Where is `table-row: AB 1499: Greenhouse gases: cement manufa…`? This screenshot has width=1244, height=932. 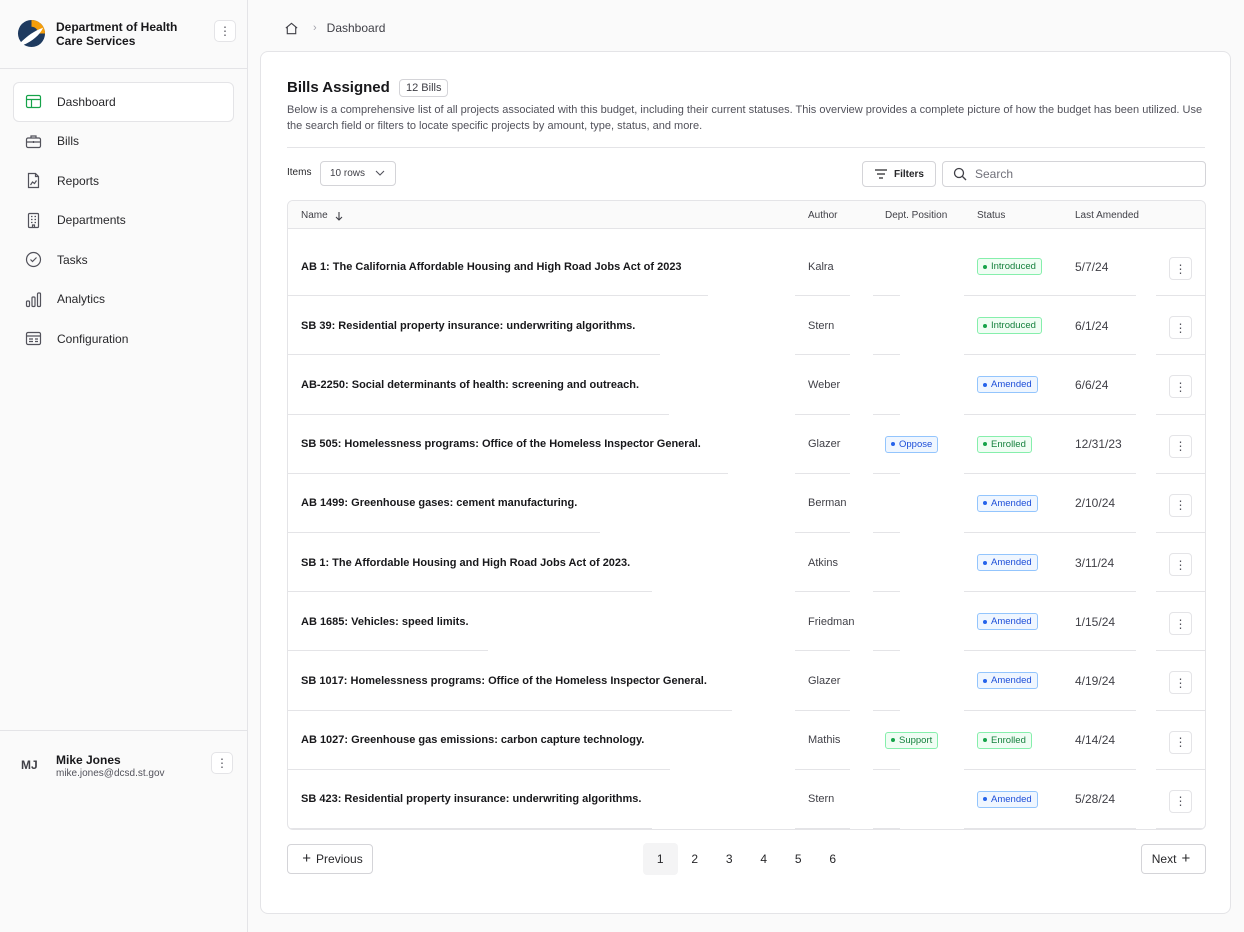 table-row: AB 1499: Greenhouse gases: cement manufa… is located at coordinates (746, 503).